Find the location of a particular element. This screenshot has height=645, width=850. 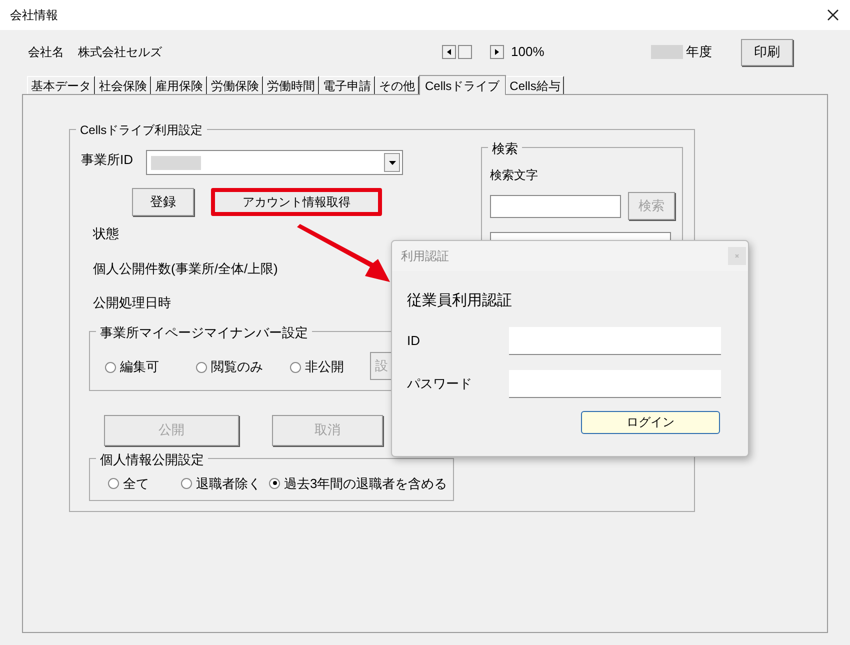

account-info-button: アカウント情報取得 is located at coordinates (296, 202).